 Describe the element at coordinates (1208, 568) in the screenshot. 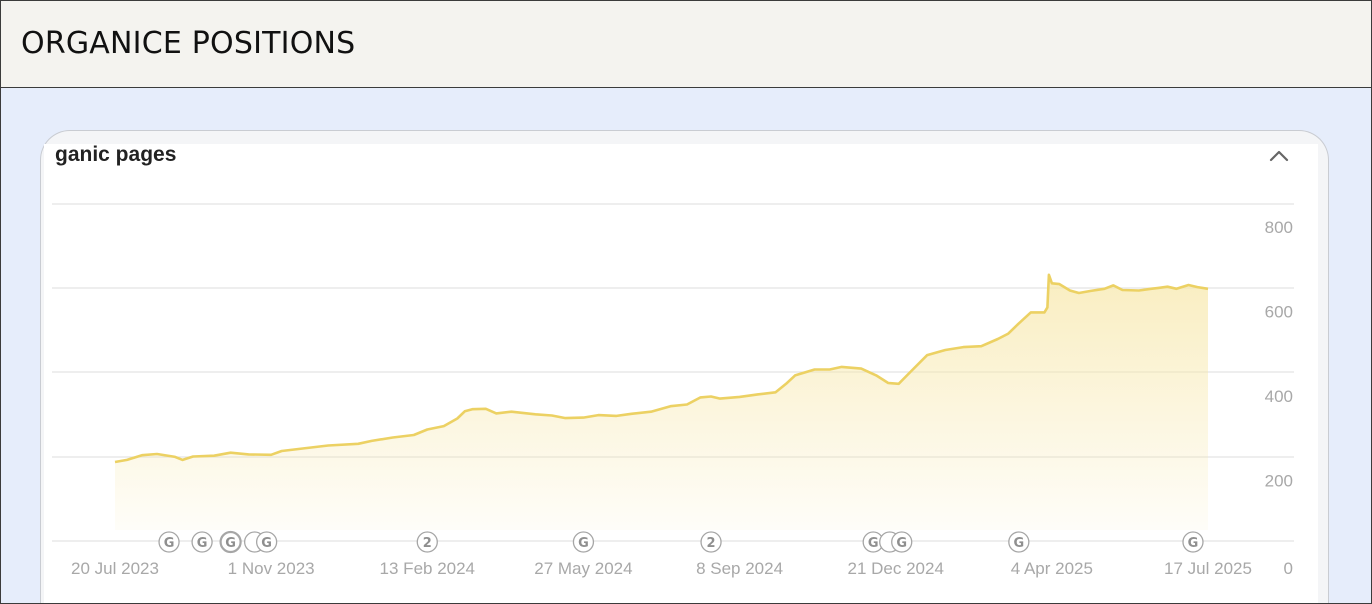

I see `x-tick-label: 17 Jul 2025` at that location.